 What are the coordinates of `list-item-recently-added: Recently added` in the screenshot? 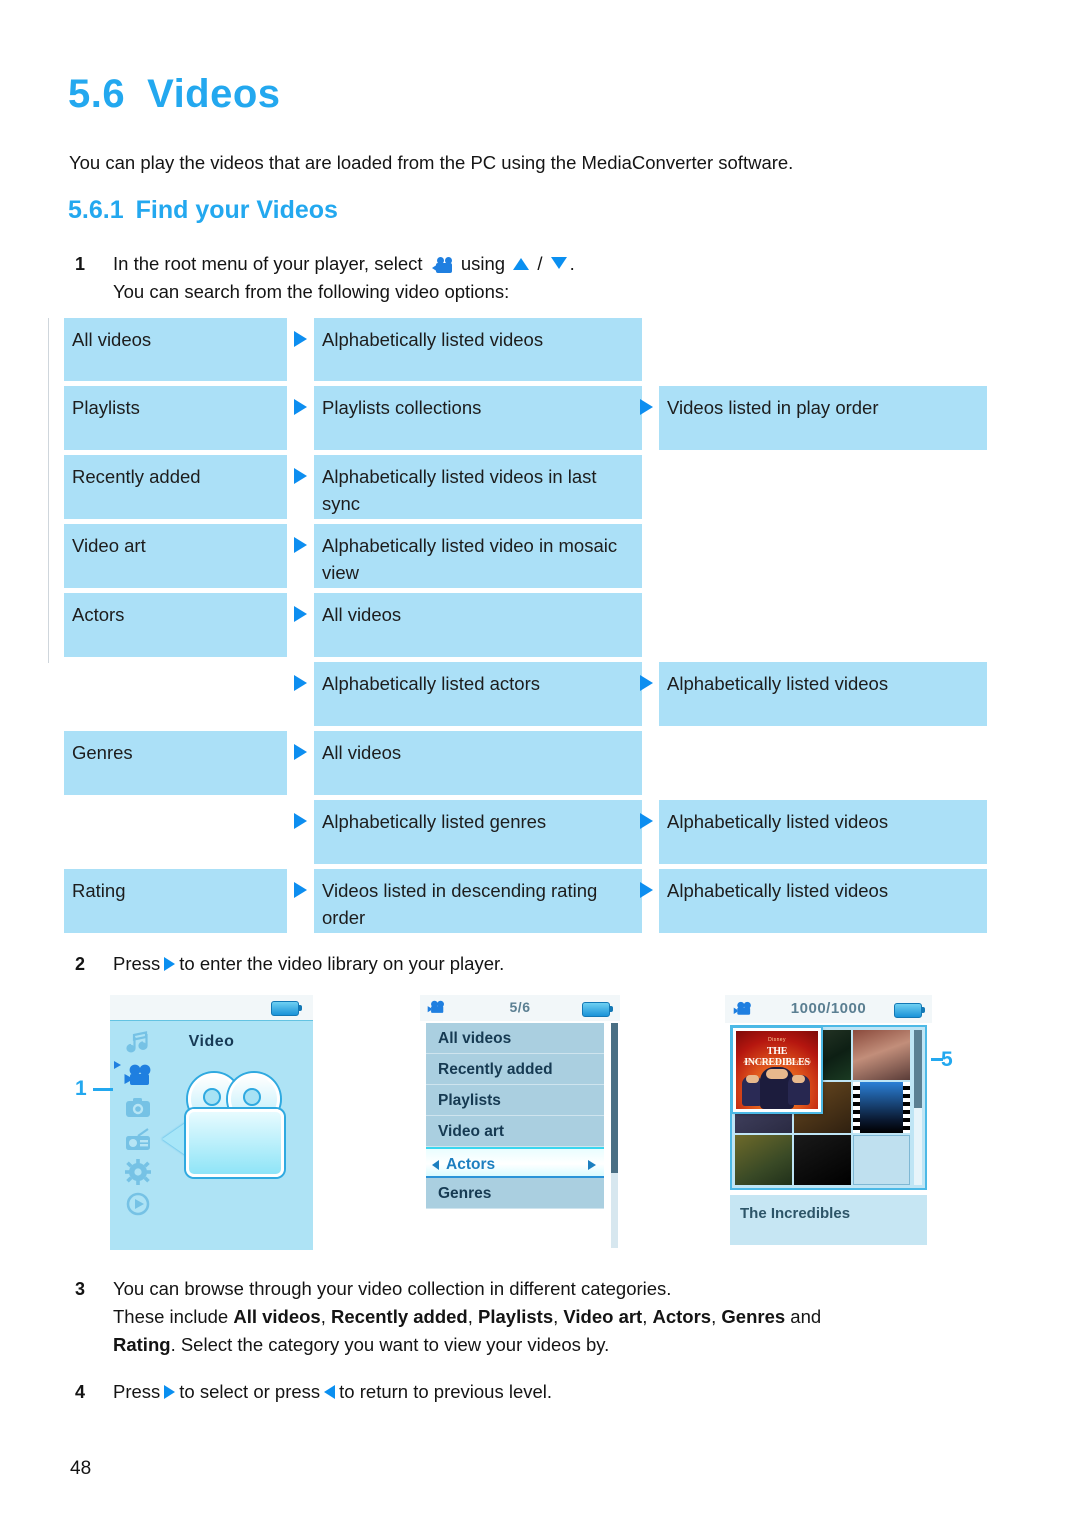 It's located at (515, 1069).